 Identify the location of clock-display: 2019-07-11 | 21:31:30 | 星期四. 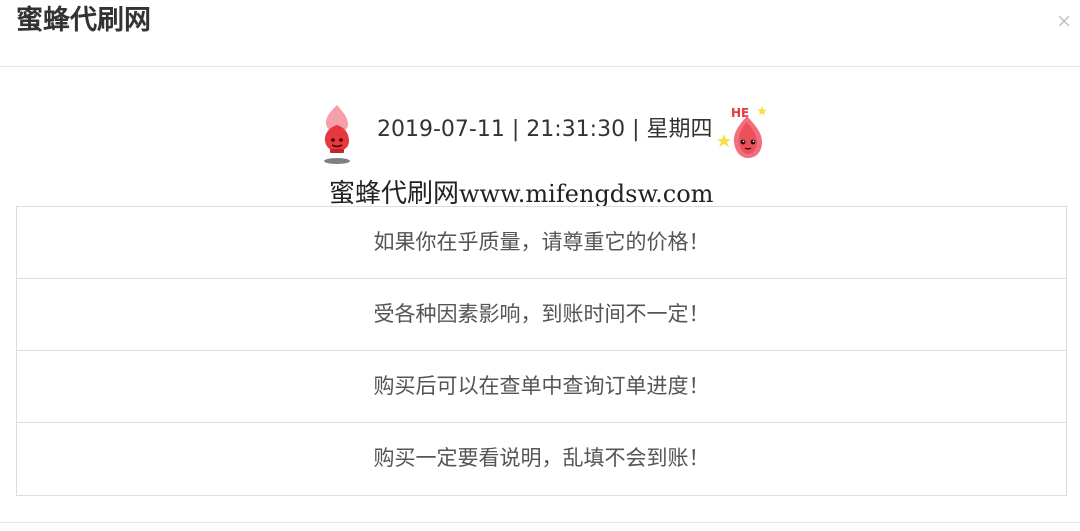
(545, 130).